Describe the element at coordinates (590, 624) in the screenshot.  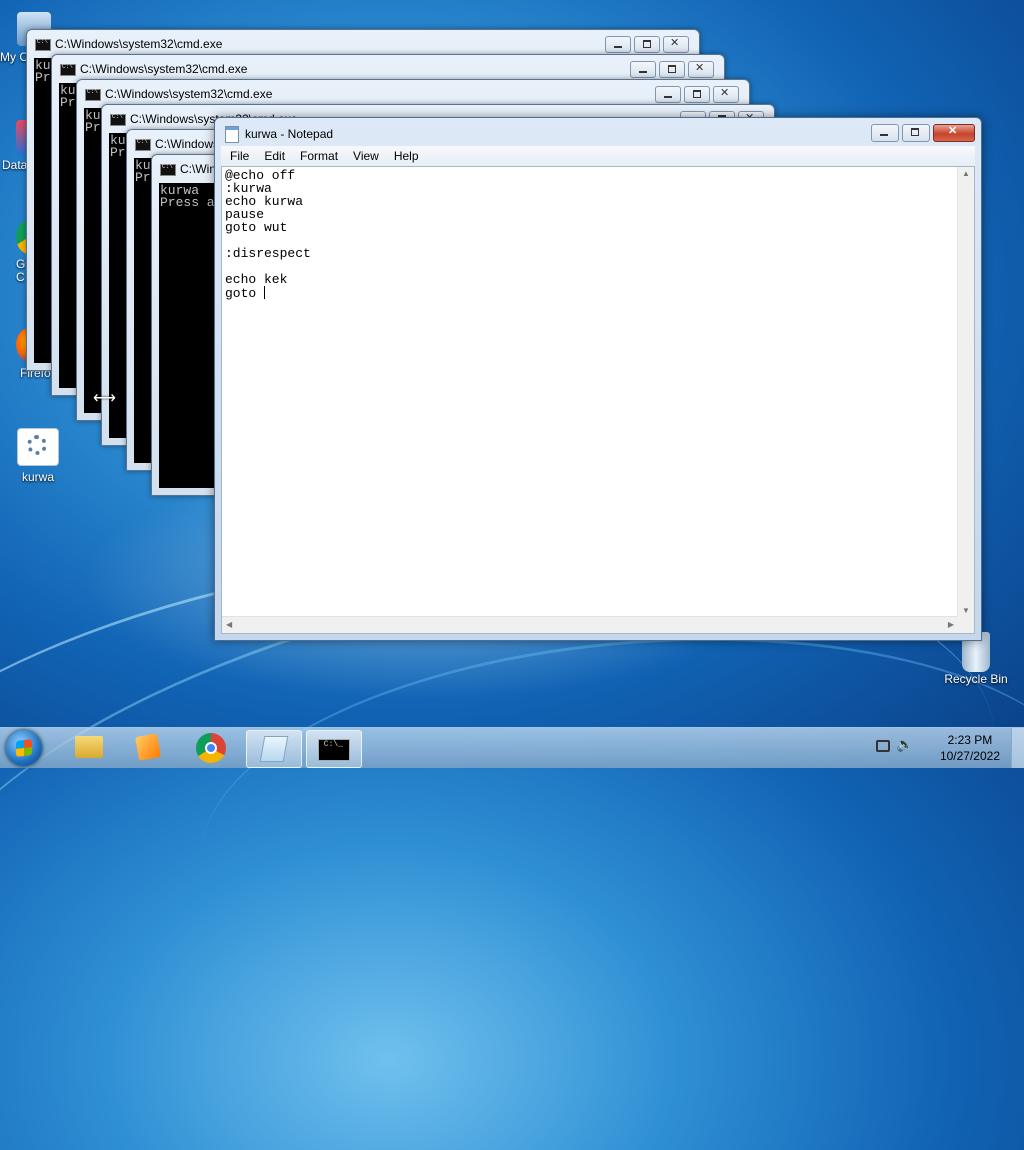
I see `horizontal-scrollbar: ◀ ▶` at that location.